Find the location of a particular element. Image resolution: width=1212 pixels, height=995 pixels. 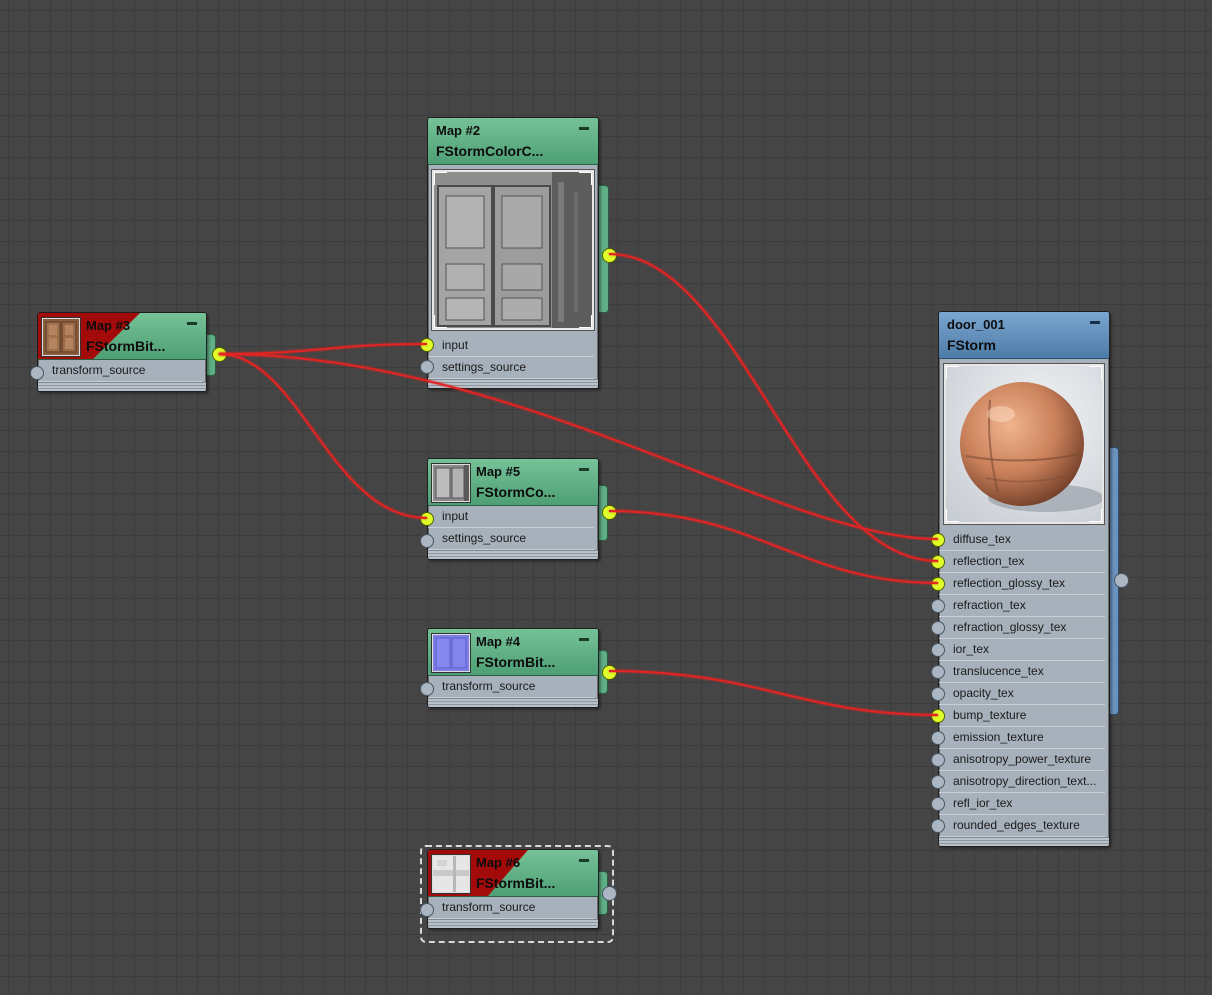

node-map4: Map #4 FStormBit... transform_source is located at coordinates (518, 668).